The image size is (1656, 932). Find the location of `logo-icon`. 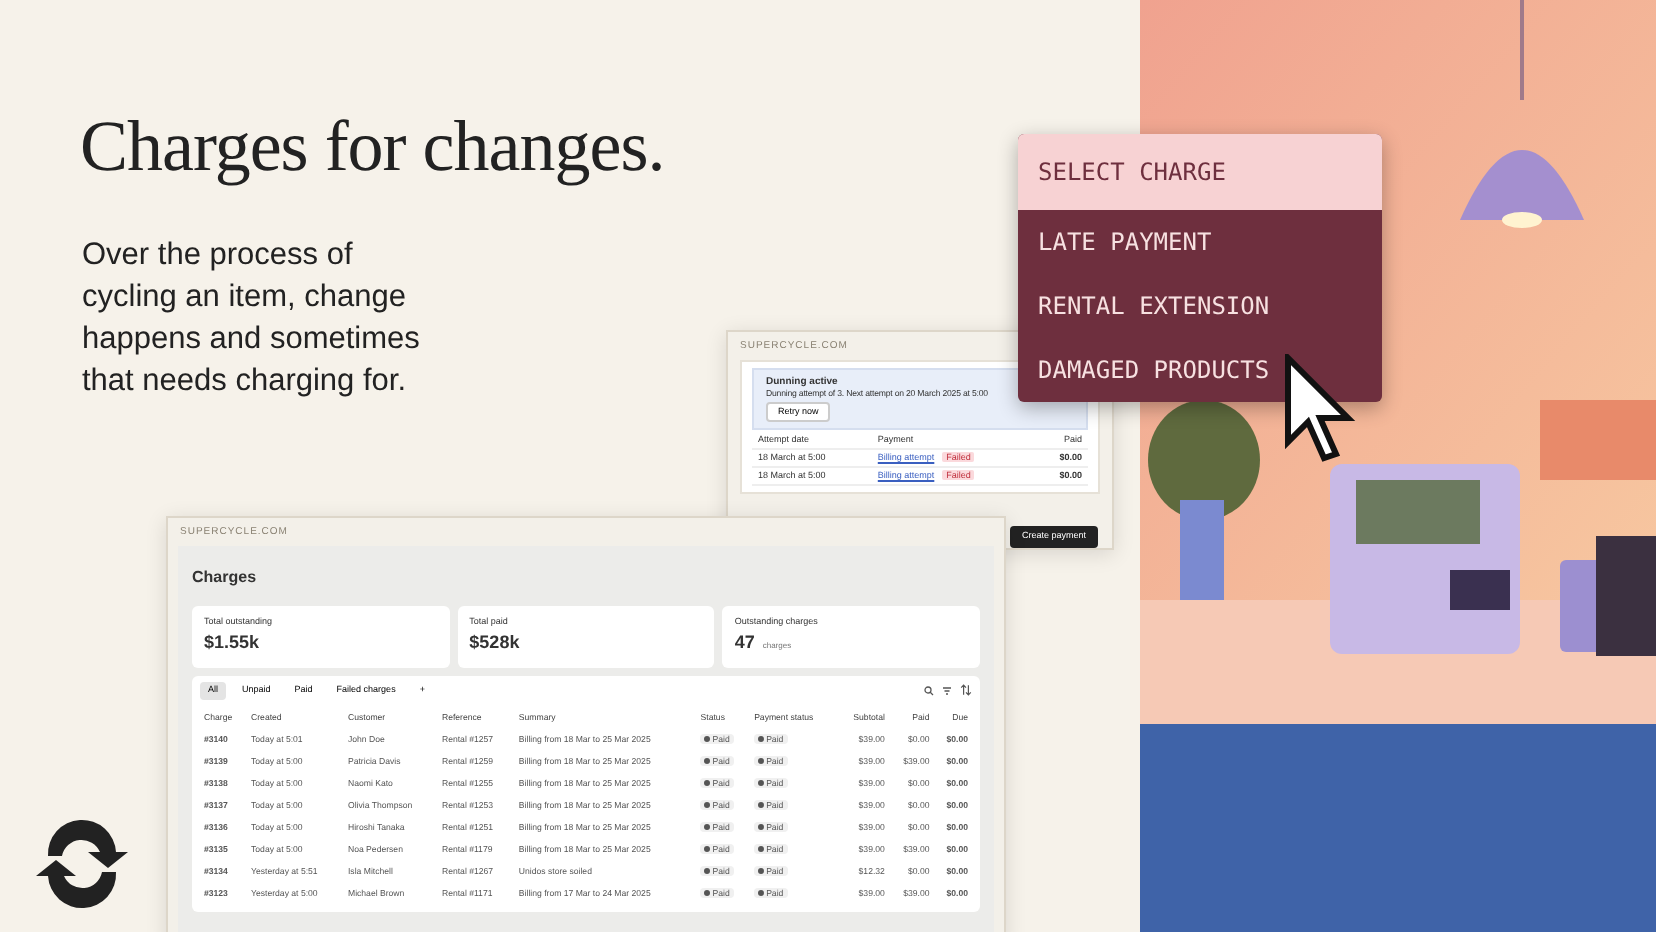

logo-icon is located at coordinates (82, 864).